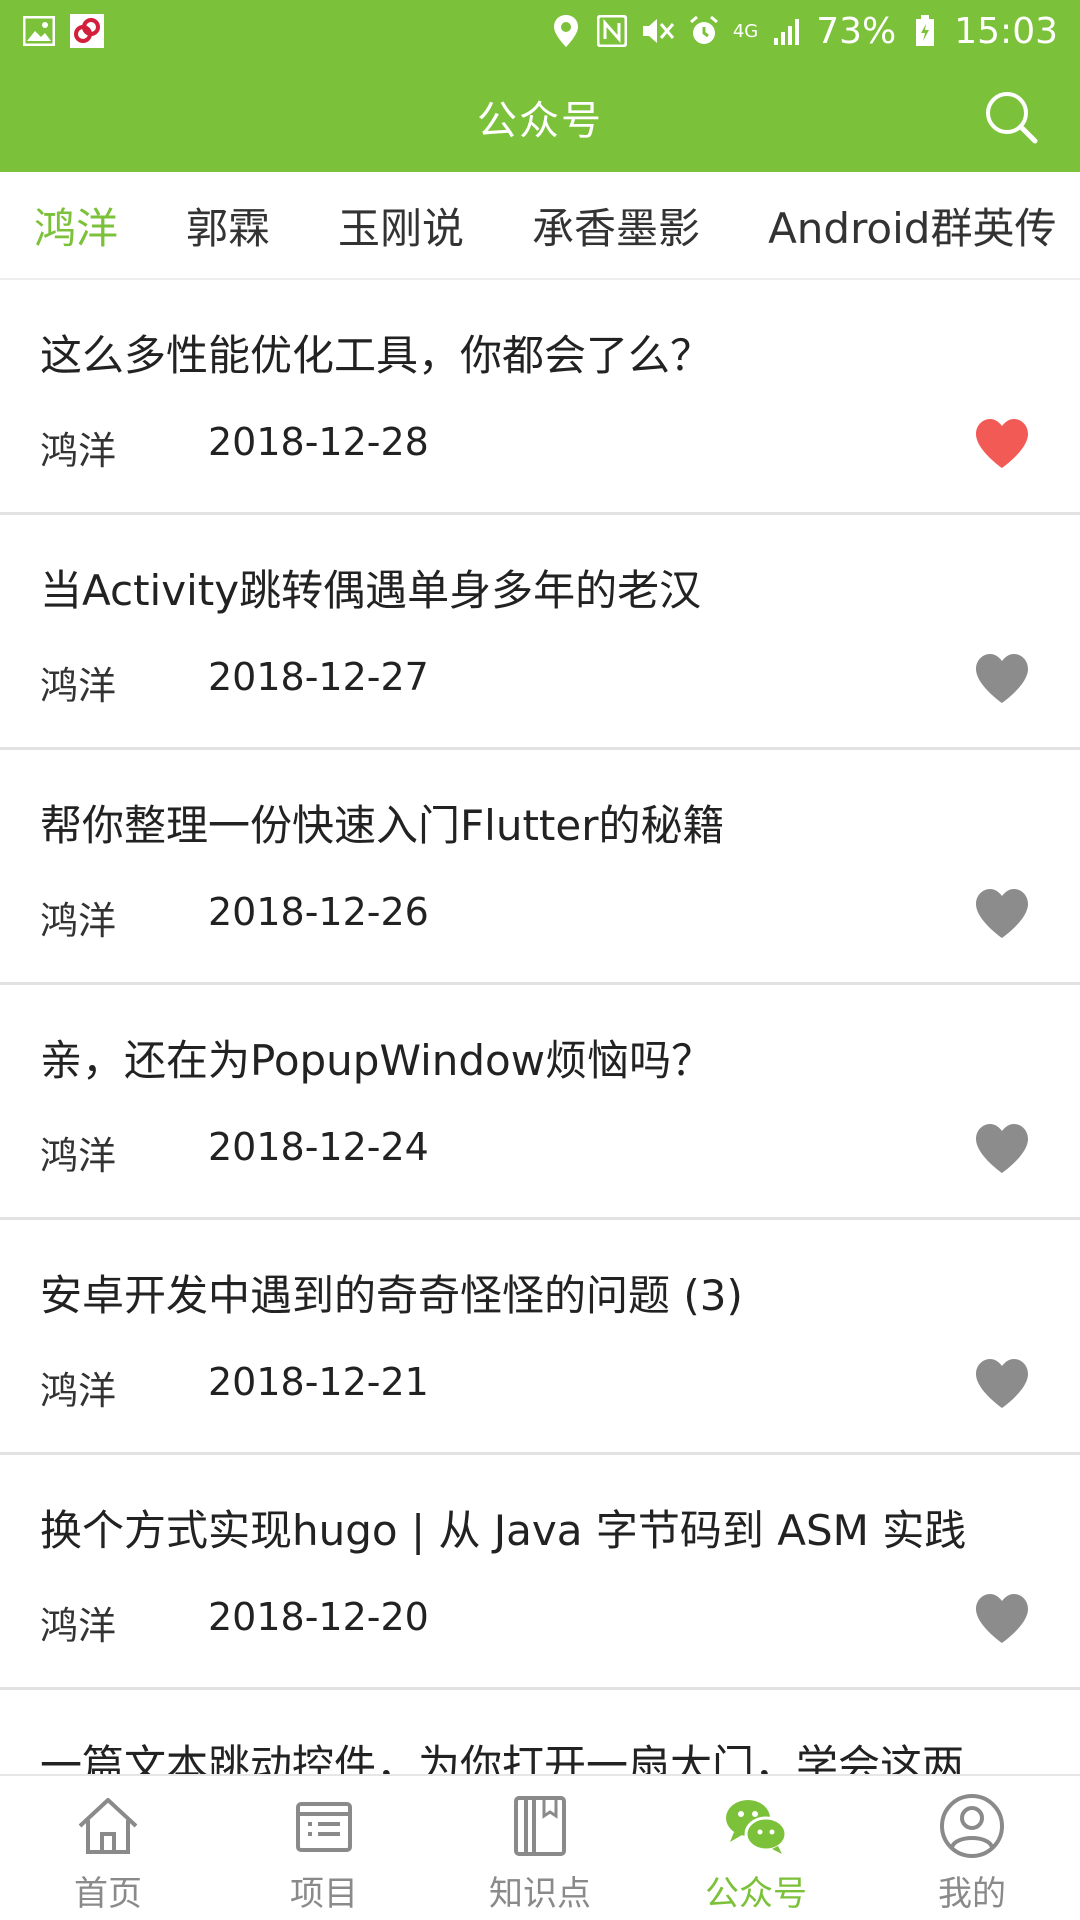 Image resolution: width=1080 pixels, height=1920 pixels. I want to click on clock-time: 15:03, so click(1006, 31).